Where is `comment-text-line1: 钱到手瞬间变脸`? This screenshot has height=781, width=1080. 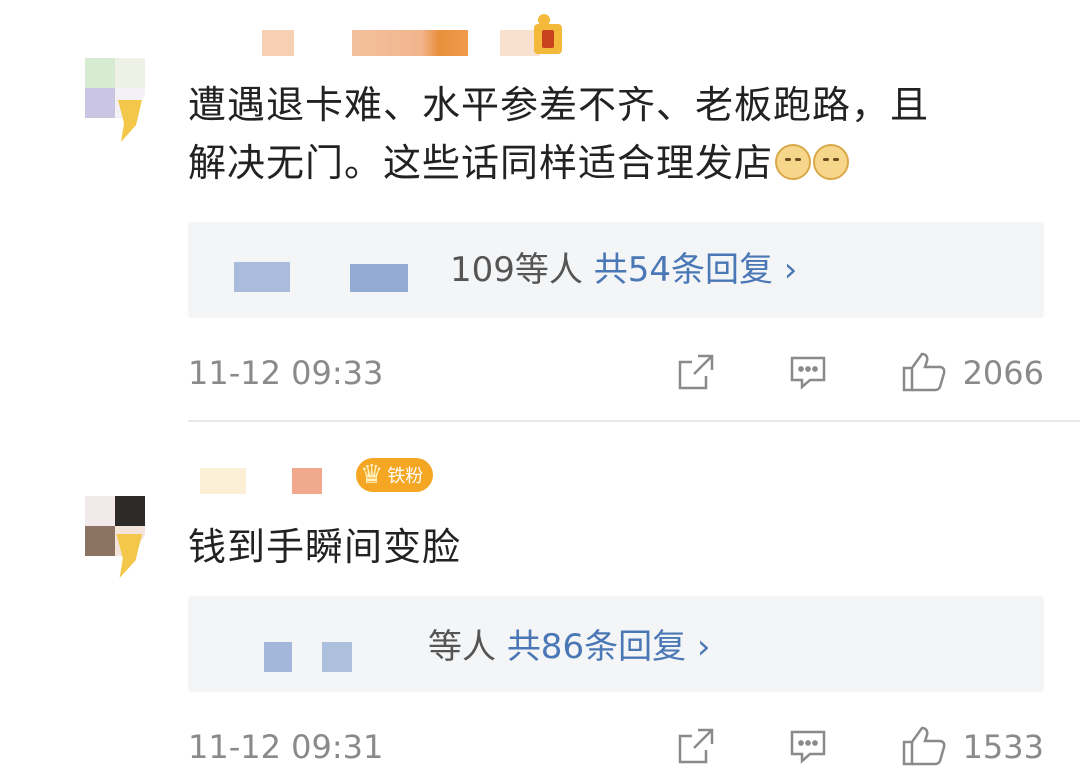
comment-text-line1: 钱到手瞬间变脸 is located at coordinates (325, 547).